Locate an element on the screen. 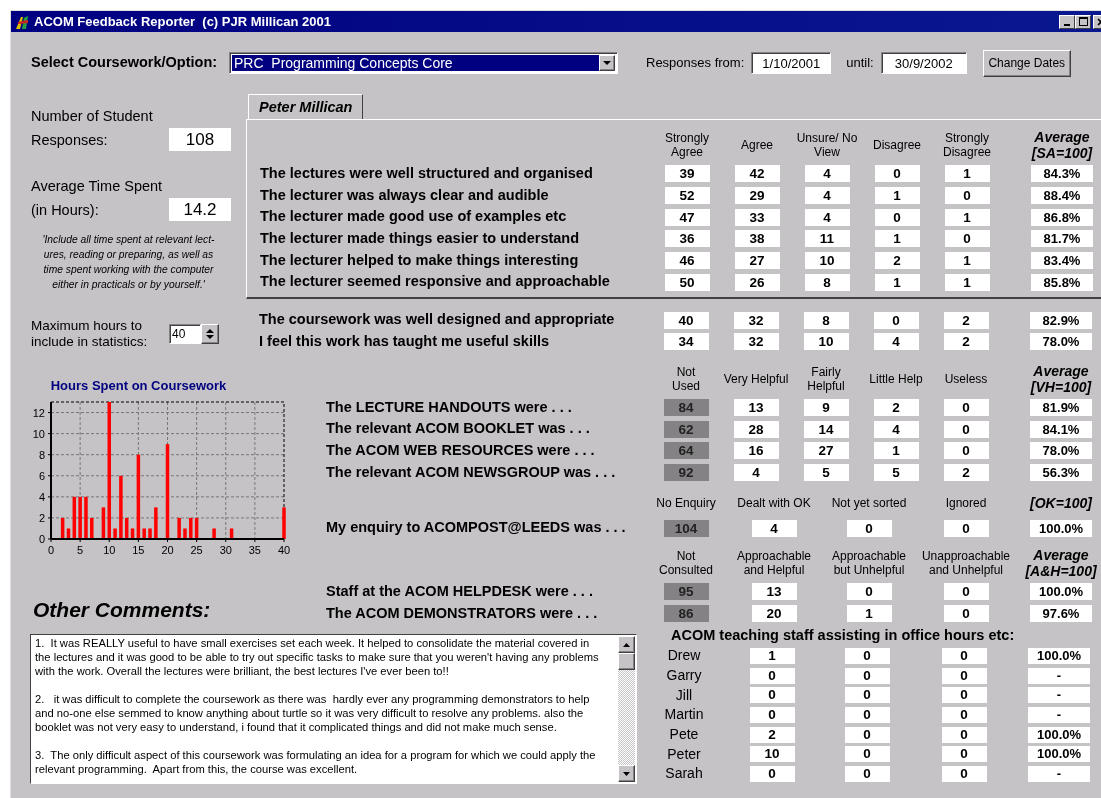 The height and width of the screenshot is (798, 1101). column-header: Very Helpful is located at coordinates (756, 378).